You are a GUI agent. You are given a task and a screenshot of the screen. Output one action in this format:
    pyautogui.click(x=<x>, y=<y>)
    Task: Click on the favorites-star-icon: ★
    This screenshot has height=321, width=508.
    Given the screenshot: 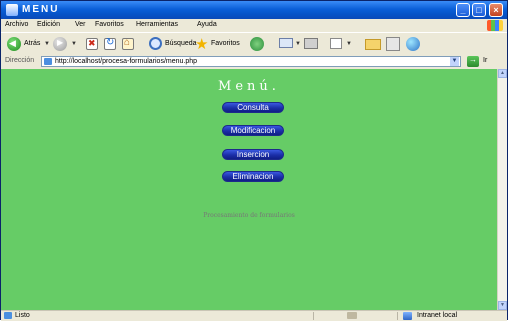 What is the action you would take?
    pyautogui.click(x=201, y=44)
    